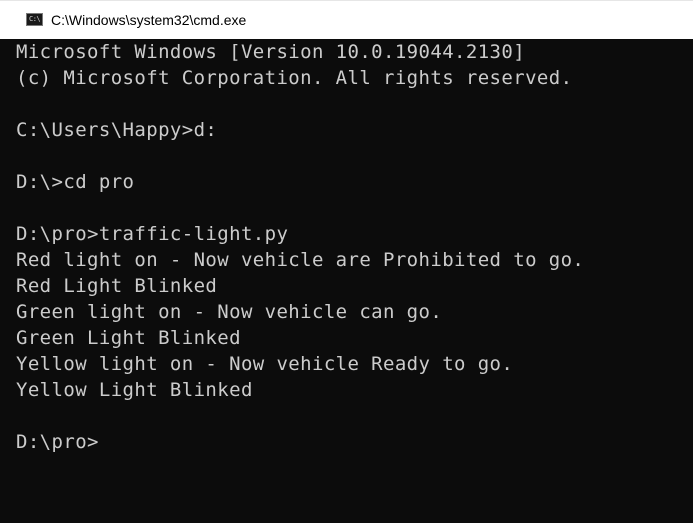  What do you see at coordinates (134, 390) in the screenshot?
I see `console-line: Yellow Light Blinked` at bounding box center [134, 390].